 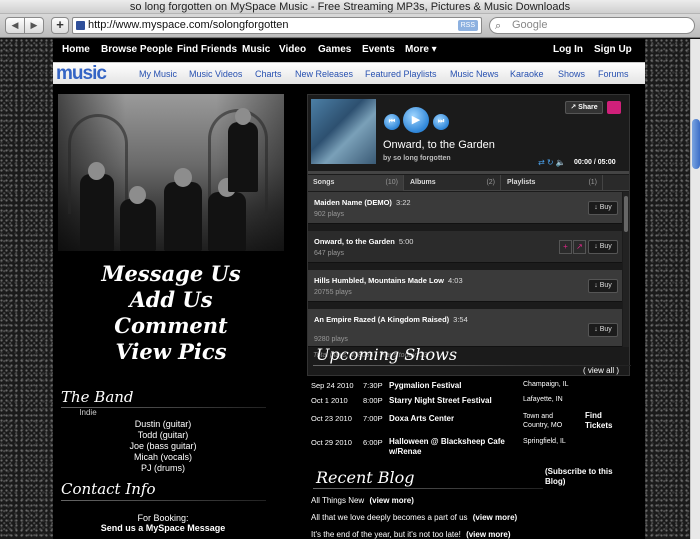 What do you see at coordinates (695, 289) in the screenshot?
I see `page-scrollbar` at bounding box center [695, 289].